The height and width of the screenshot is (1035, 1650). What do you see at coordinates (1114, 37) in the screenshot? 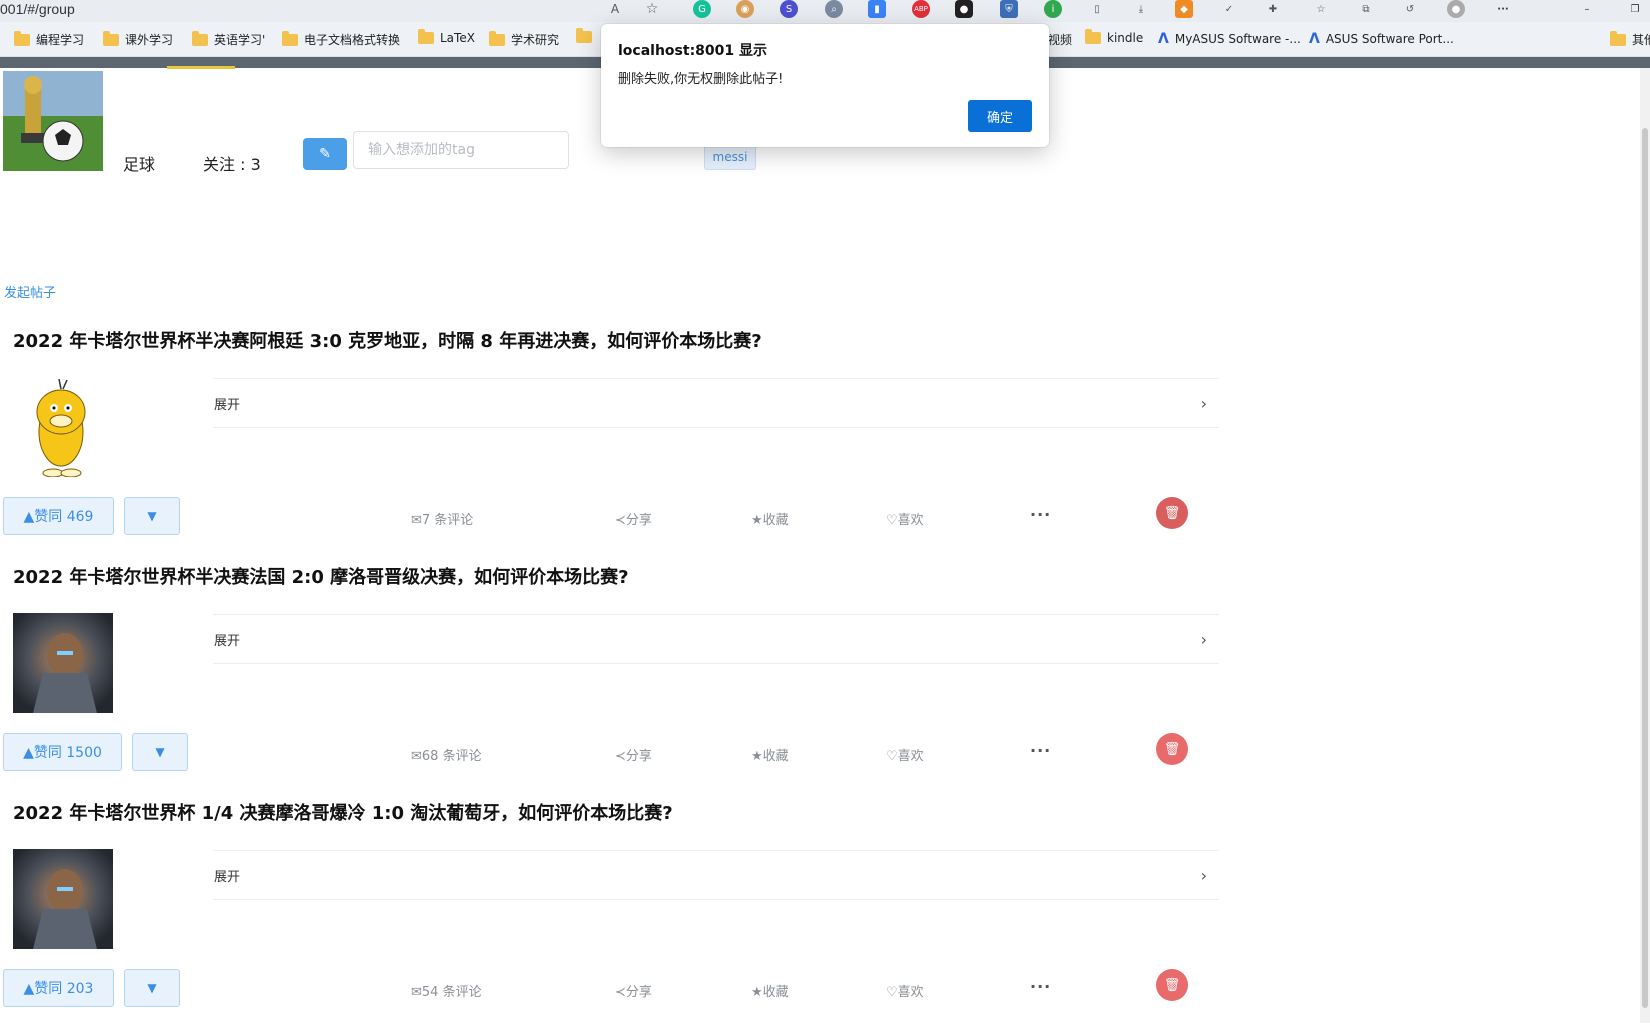
I see `bookmark-folder: kindle` at bounding box center [1114, 37].